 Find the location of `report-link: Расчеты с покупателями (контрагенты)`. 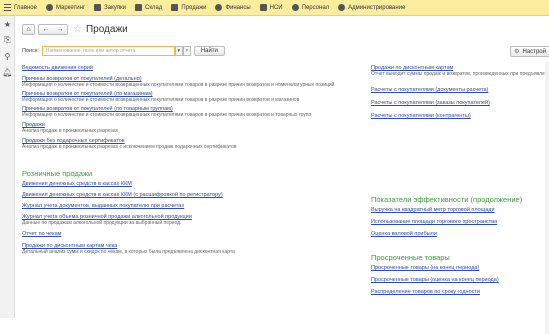

report-link: Расчеты с покупателями (контрагенты) is located at coordinates (459, 116).